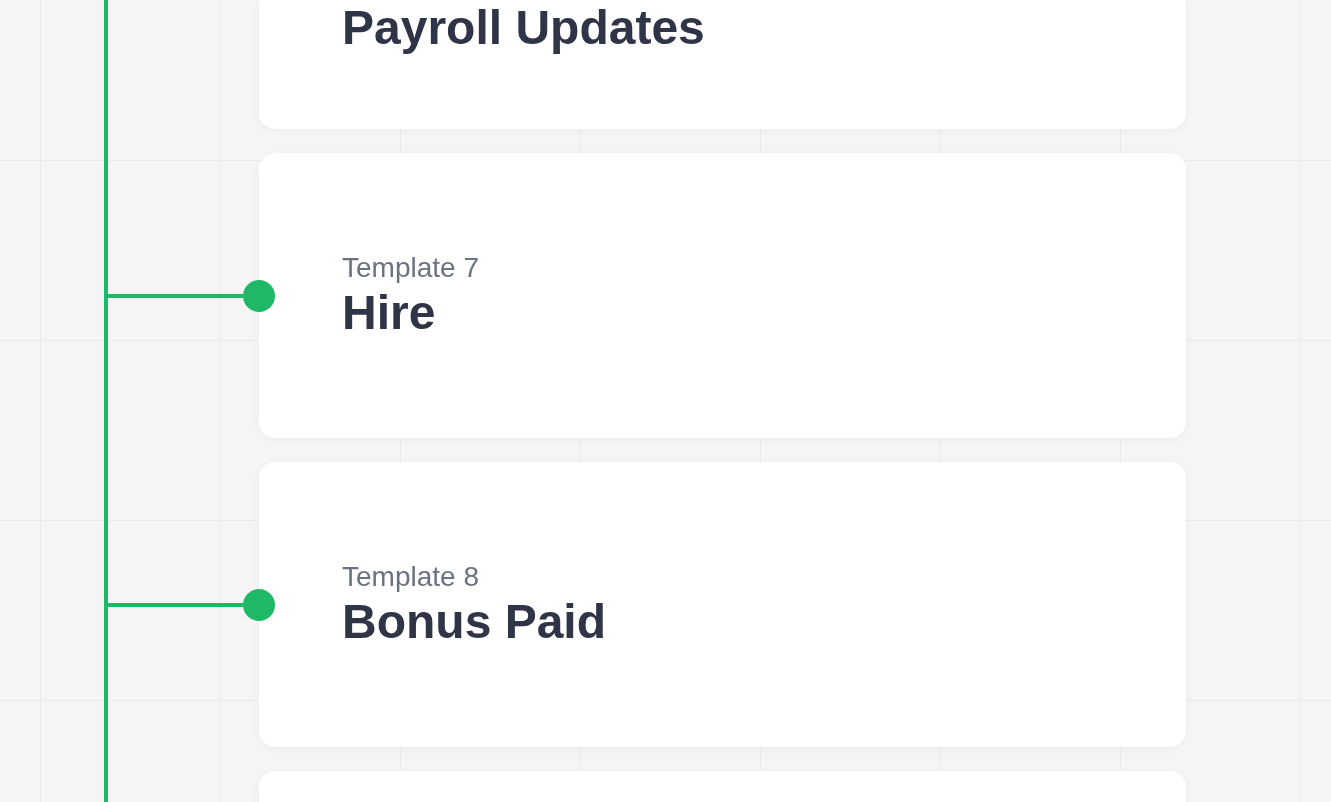  What do you see at coordinates (411, 576) in the screenshot?
I see `template-label: Template 8` at bounding box center [411, 576].